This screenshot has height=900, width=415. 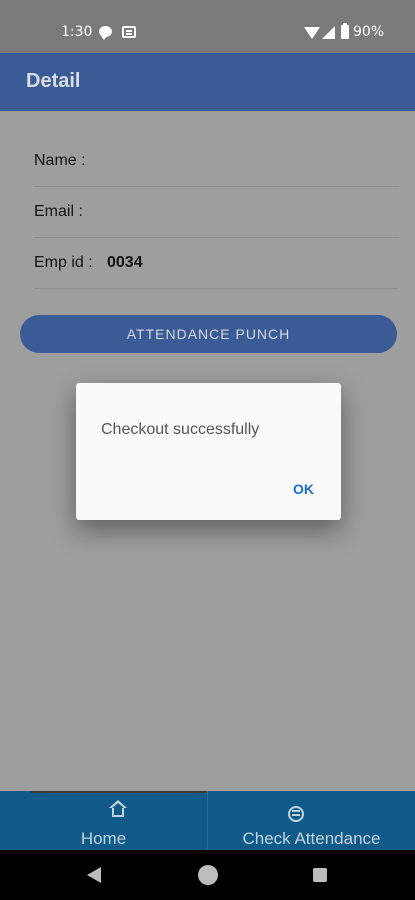 What do you see at coordinates (369, 32) in the screenshot?
I see `battery-percent: 90%` at bounding box center [369, 32].